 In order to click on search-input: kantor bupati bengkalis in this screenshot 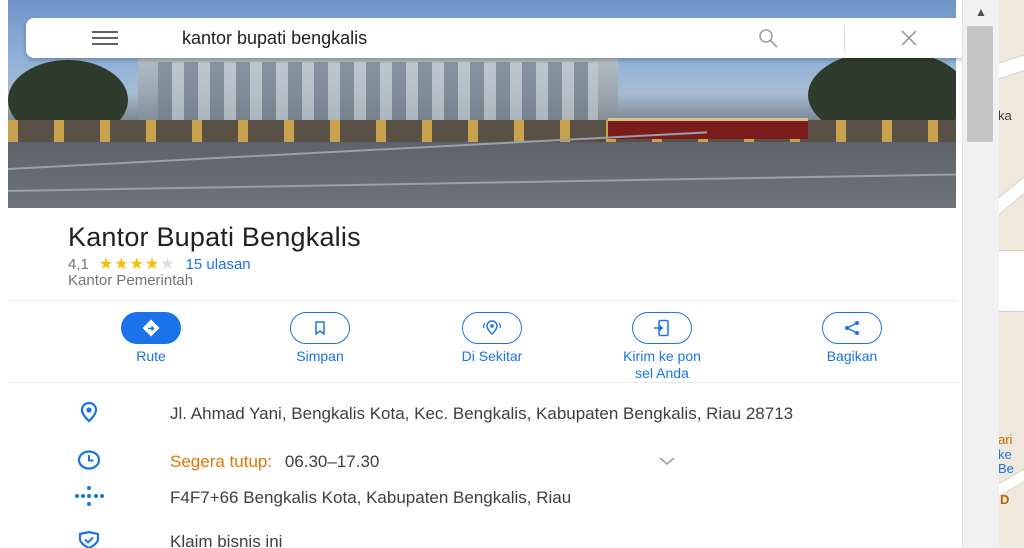, I will do `click(274, 38)`.